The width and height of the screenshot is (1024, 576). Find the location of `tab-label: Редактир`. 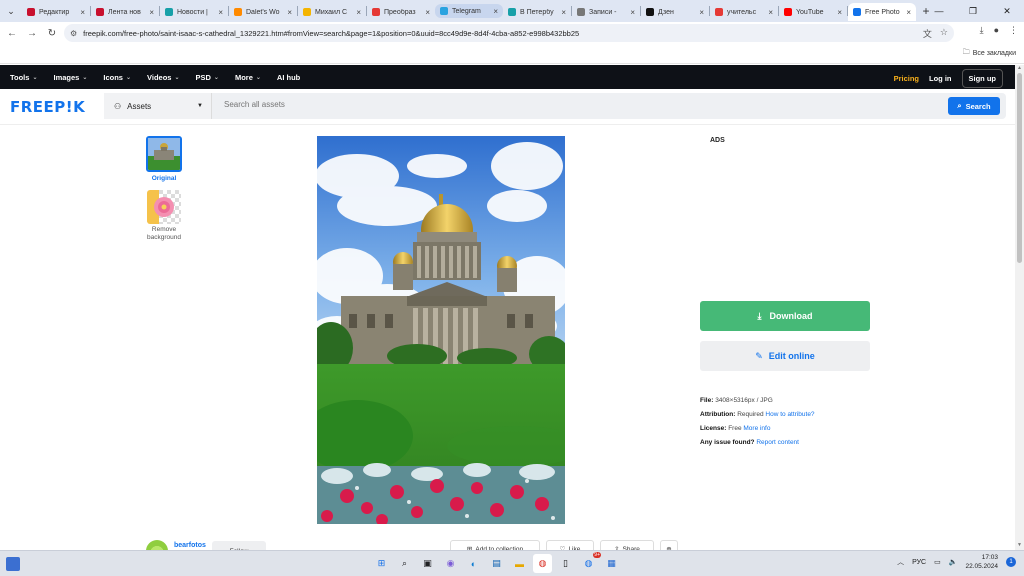

tab-label: Редактир is located at coordinates (54, 12).